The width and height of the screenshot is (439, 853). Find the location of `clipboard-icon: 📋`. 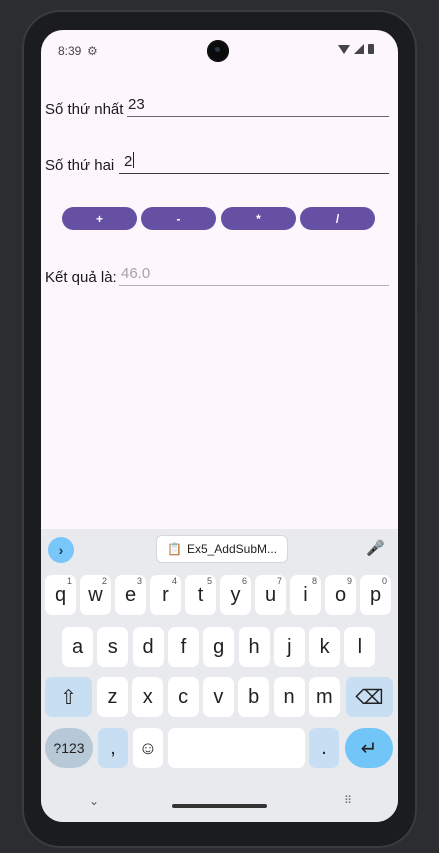

clipboard-icon: 📋 is located at coordinates (174, 549).